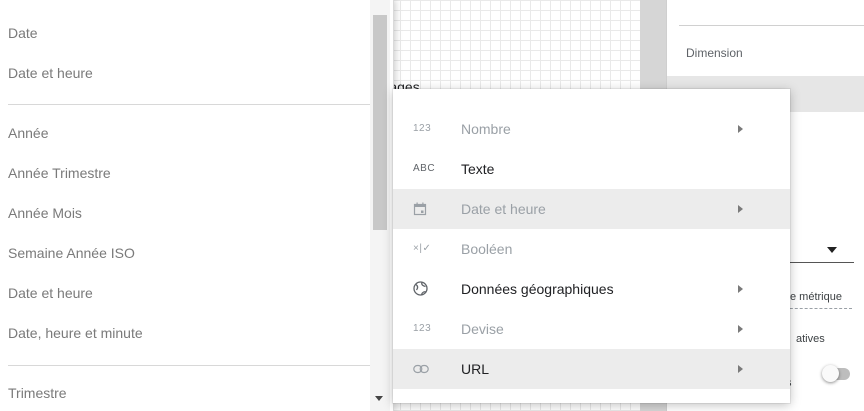  Describe the element at coordinates (75, 333) in the screenshot. I see `list-item: Date, heure et minute` at that location.